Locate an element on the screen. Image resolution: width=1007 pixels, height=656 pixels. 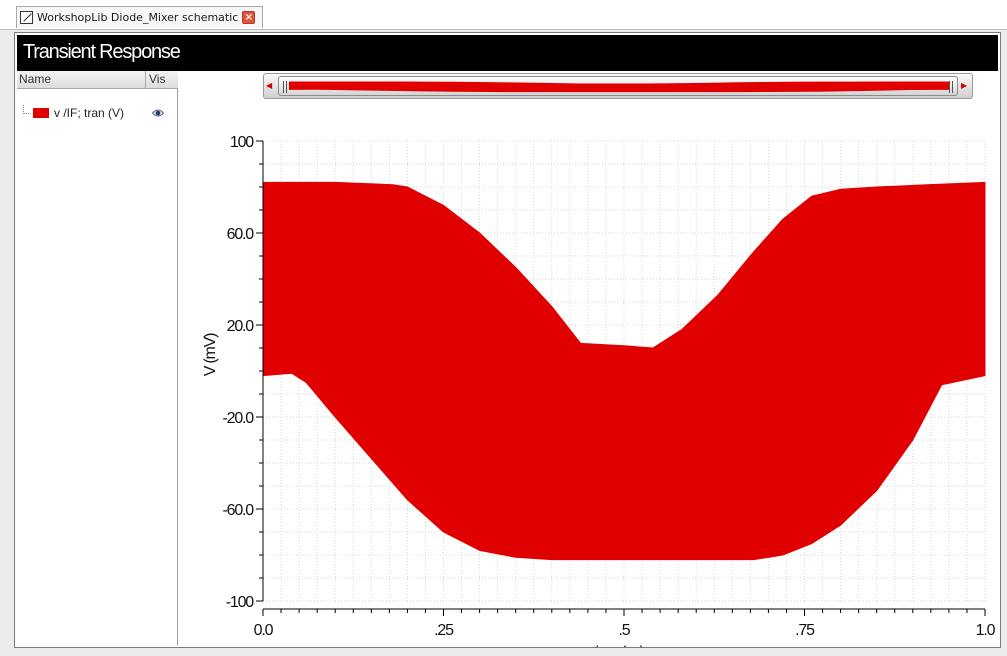
legend-header: Name Vis is located at coordinates (97, 80).